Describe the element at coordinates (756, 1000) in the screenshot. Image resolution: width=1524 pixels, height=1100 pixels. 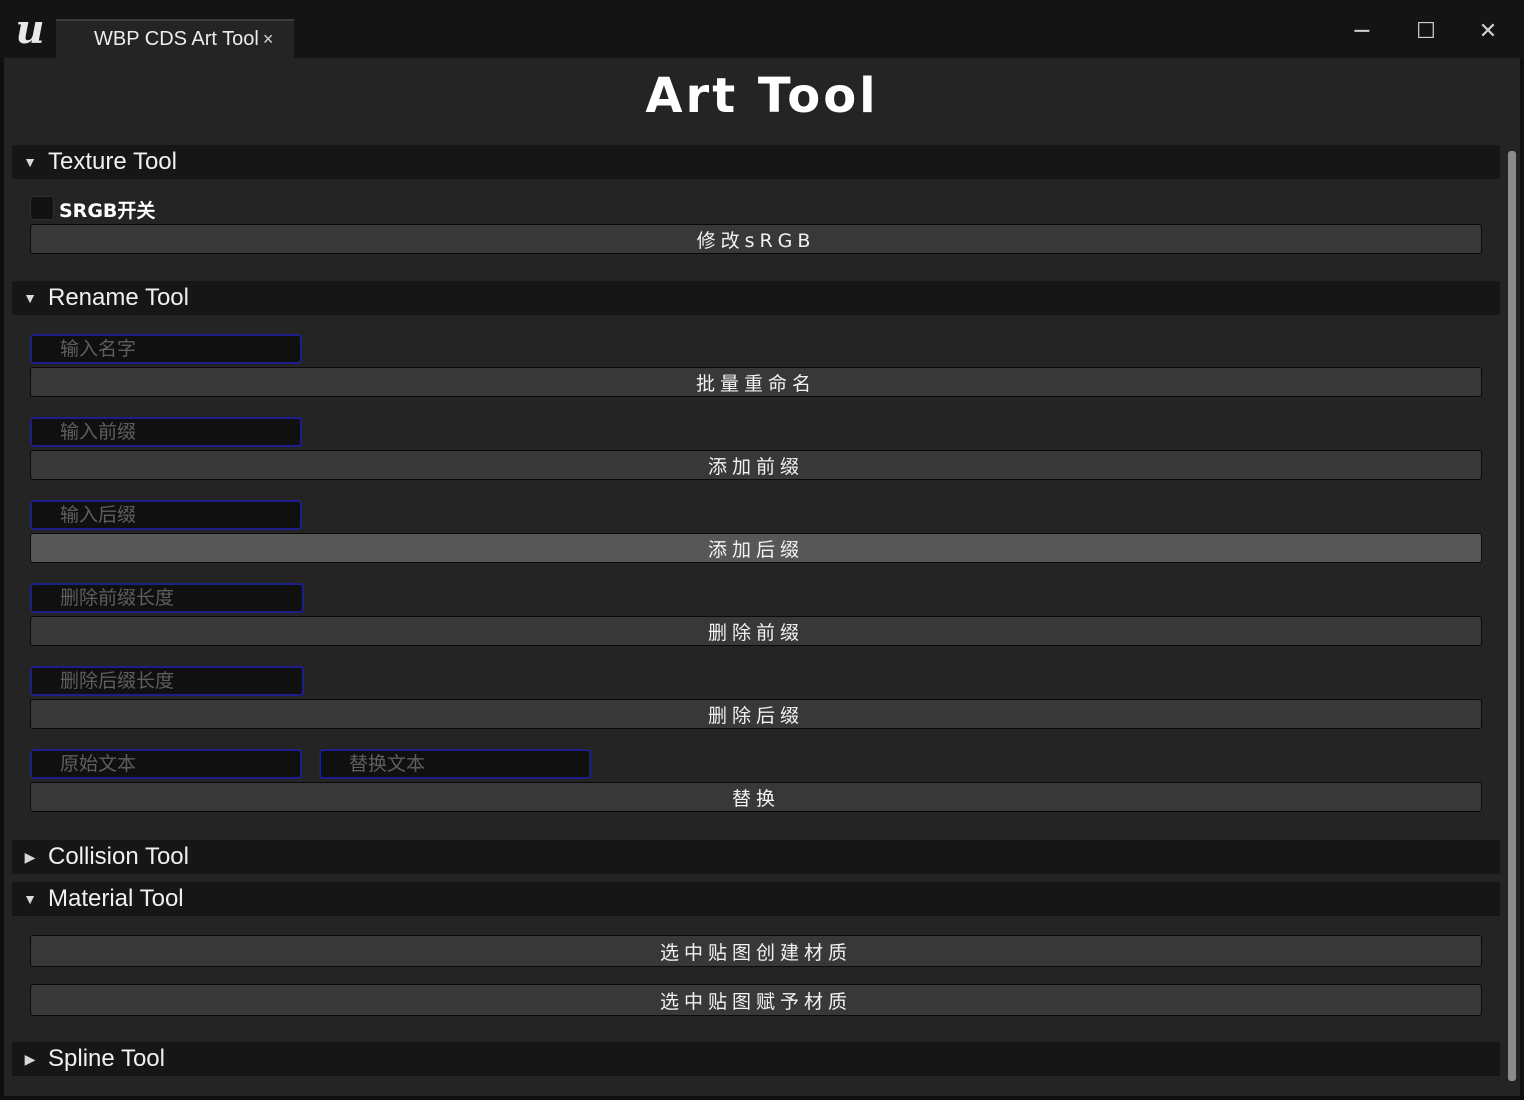
I see `assign-material-button: 选中贴图赋予材质` at that location.